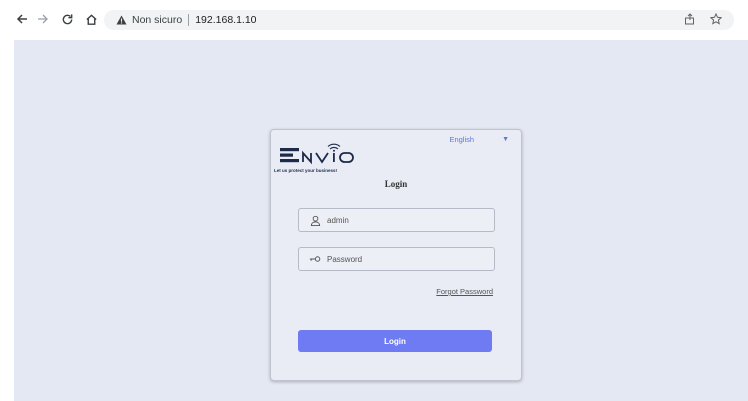 This screenshot has height=401, width=748. What do you see at coordinates (43, 19) in the screenshot?
I see `forward-arrow-icon` at bounding box center [43, 19].